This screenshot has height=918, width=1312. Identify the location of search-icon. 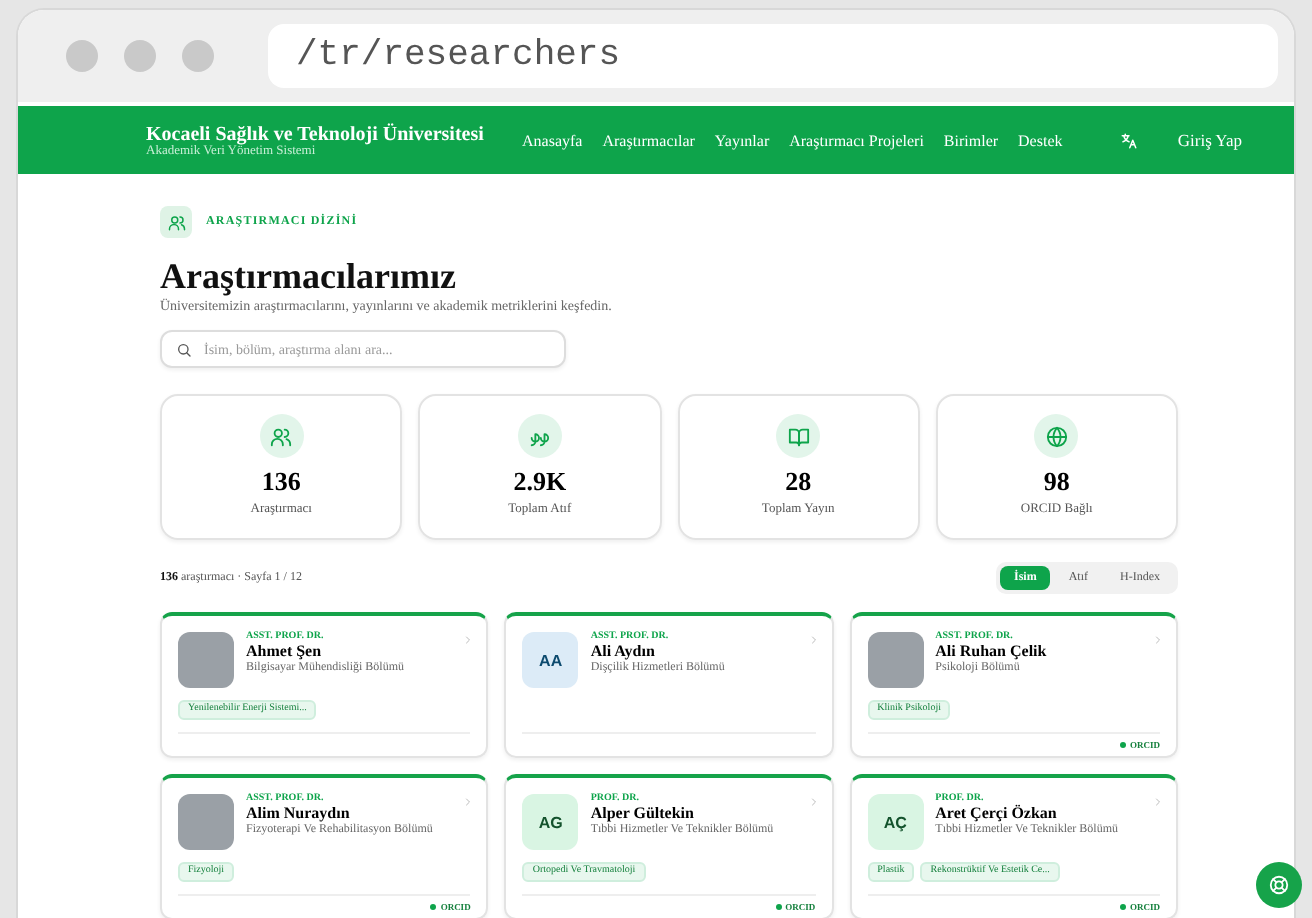
(184, 350).